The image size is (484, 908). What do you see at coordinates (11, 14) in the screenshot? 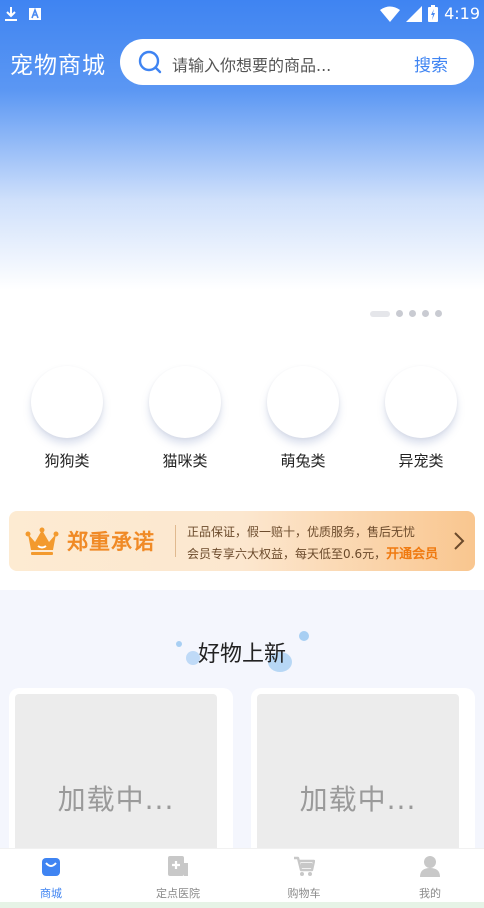
I see `download-icon` at bounding box center [11, 14].